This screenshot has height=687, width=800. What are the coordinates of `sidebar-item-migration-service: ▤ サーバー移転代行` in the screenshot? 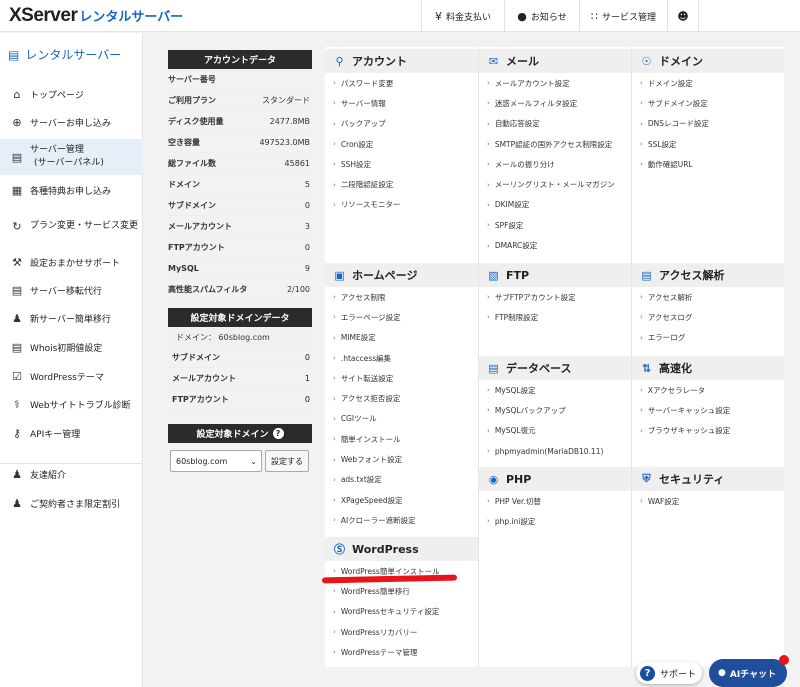 It's located at (71, 290).